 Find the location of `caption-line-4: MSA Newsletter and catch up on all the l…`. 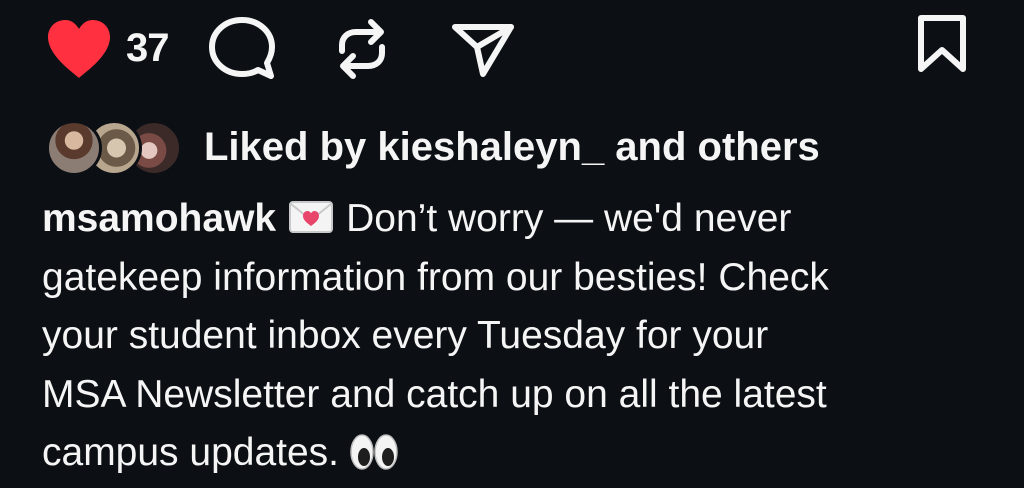

caption-line-4: MSA Newsletter and catch up on all the l… is located at coordinates (434, 394).